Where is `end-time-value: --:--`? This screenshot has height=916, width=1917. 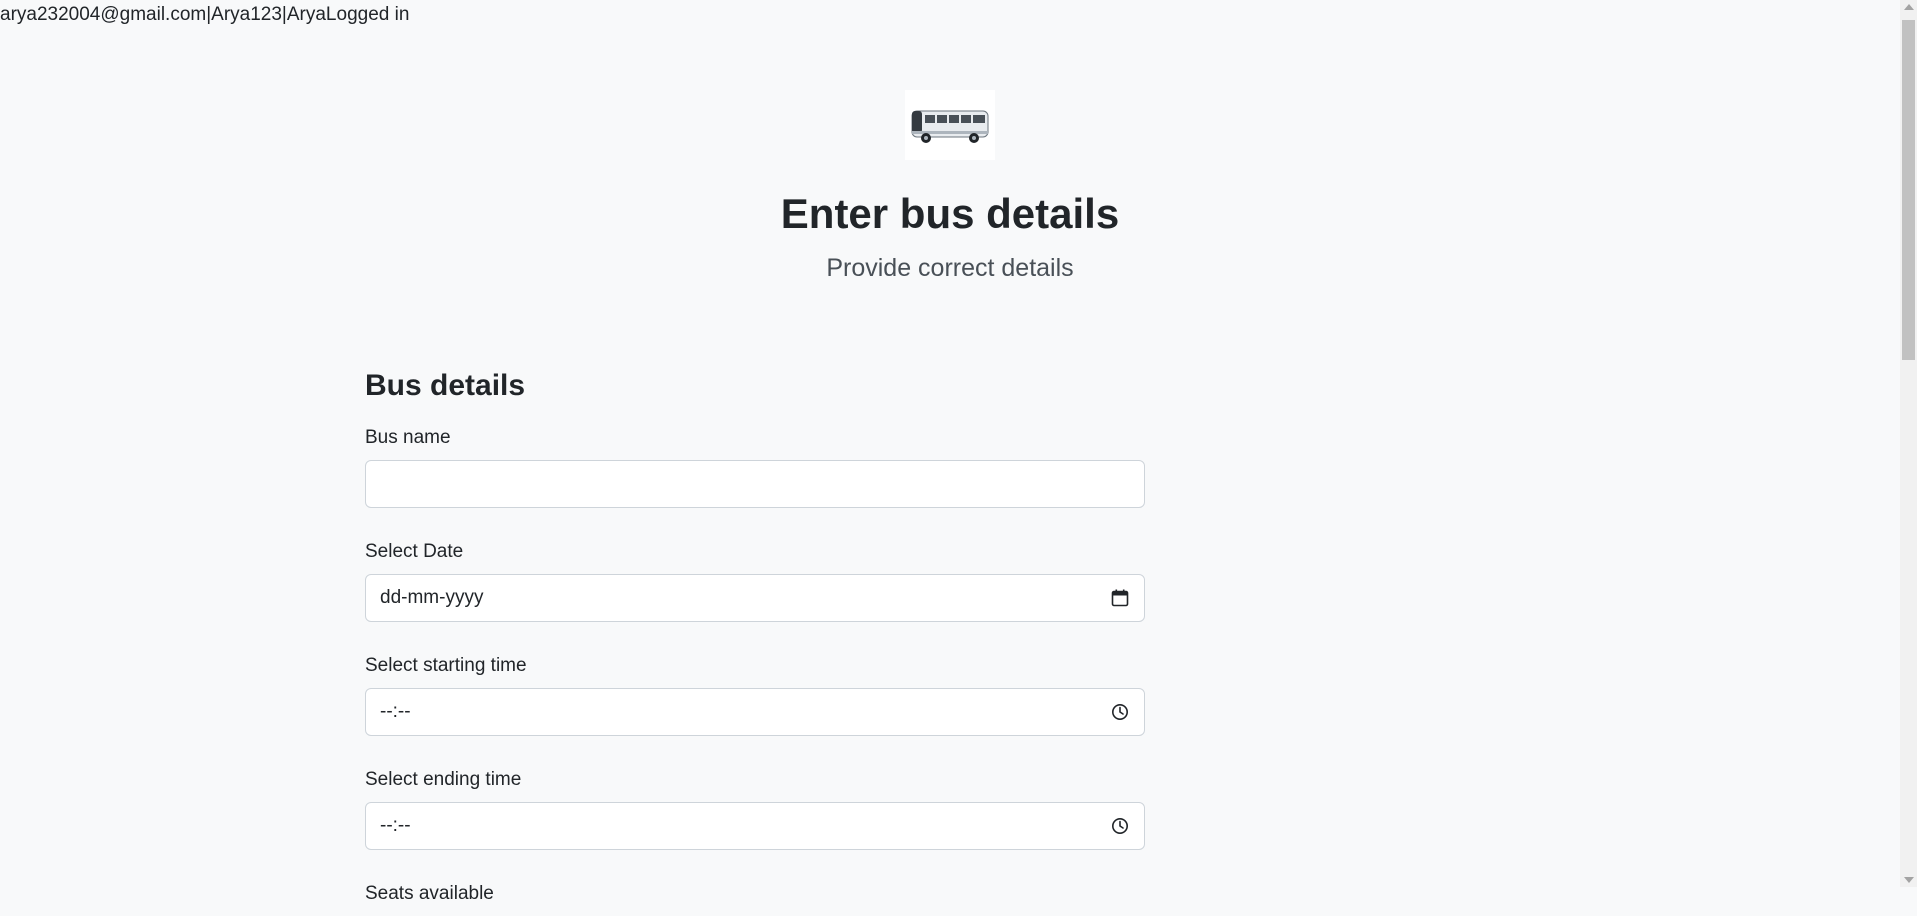 end-time-value: --:-- is located at coordinates (395, 825).